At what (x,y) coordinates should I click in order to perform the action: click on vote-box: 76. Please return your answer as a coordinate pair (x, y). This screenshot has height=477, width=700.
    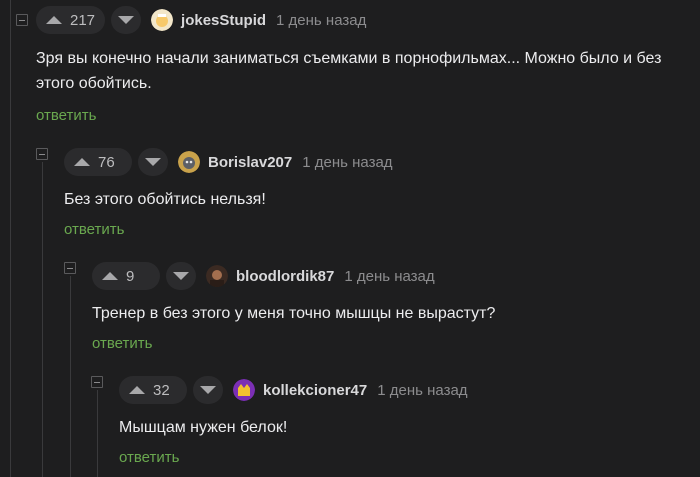
    Looking at the image, I should click on (98, 162).